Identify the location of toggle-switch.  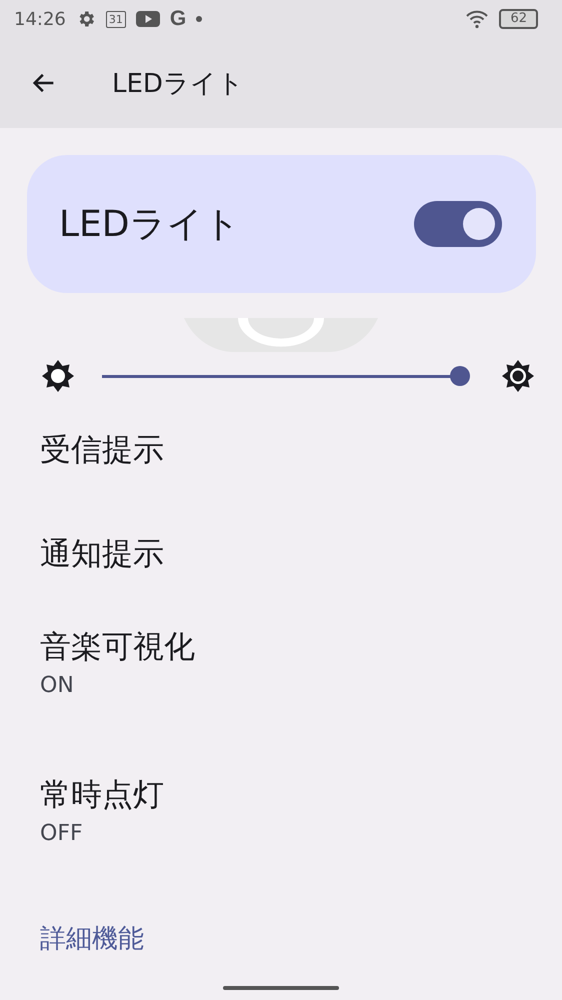
(458, 224).